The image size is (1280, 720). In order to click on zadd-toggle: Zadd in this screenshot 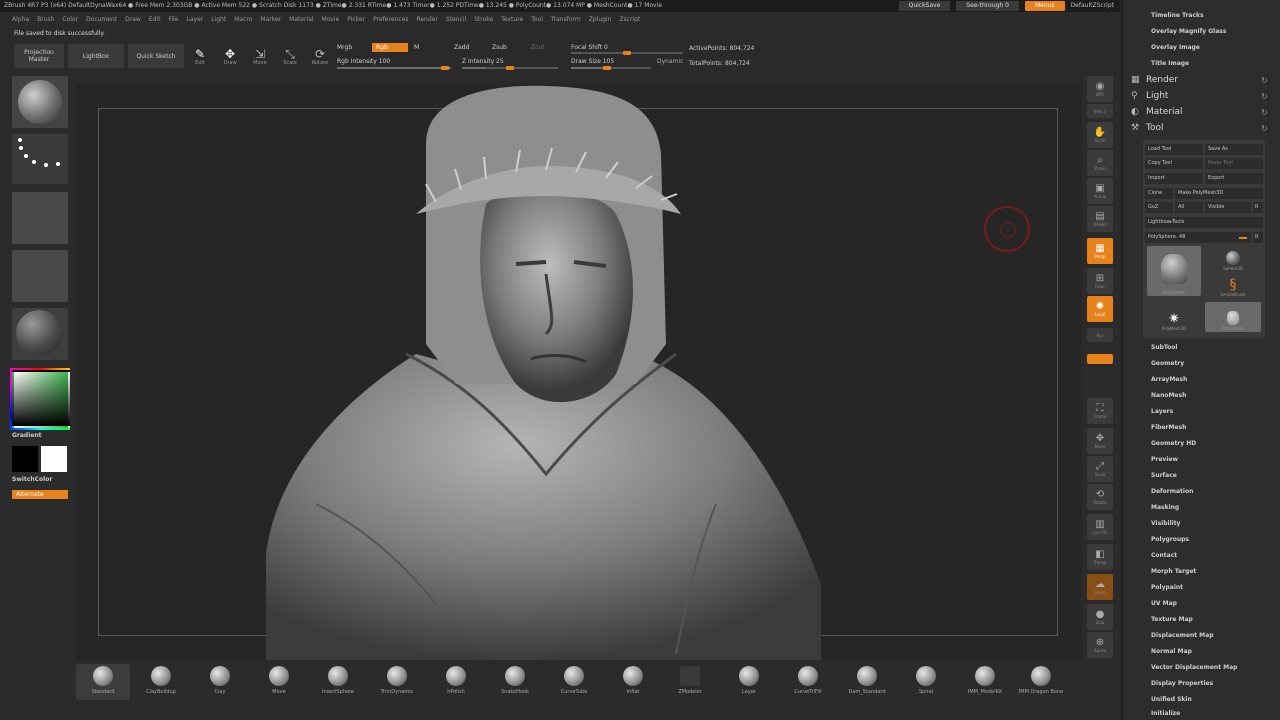, I will do `click(461, 47)`.